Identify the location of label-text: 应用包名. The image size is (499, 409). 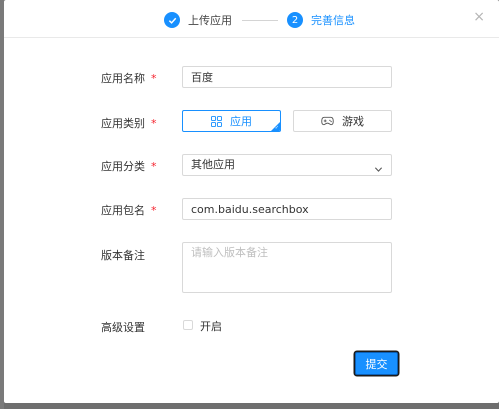
(123, 210).